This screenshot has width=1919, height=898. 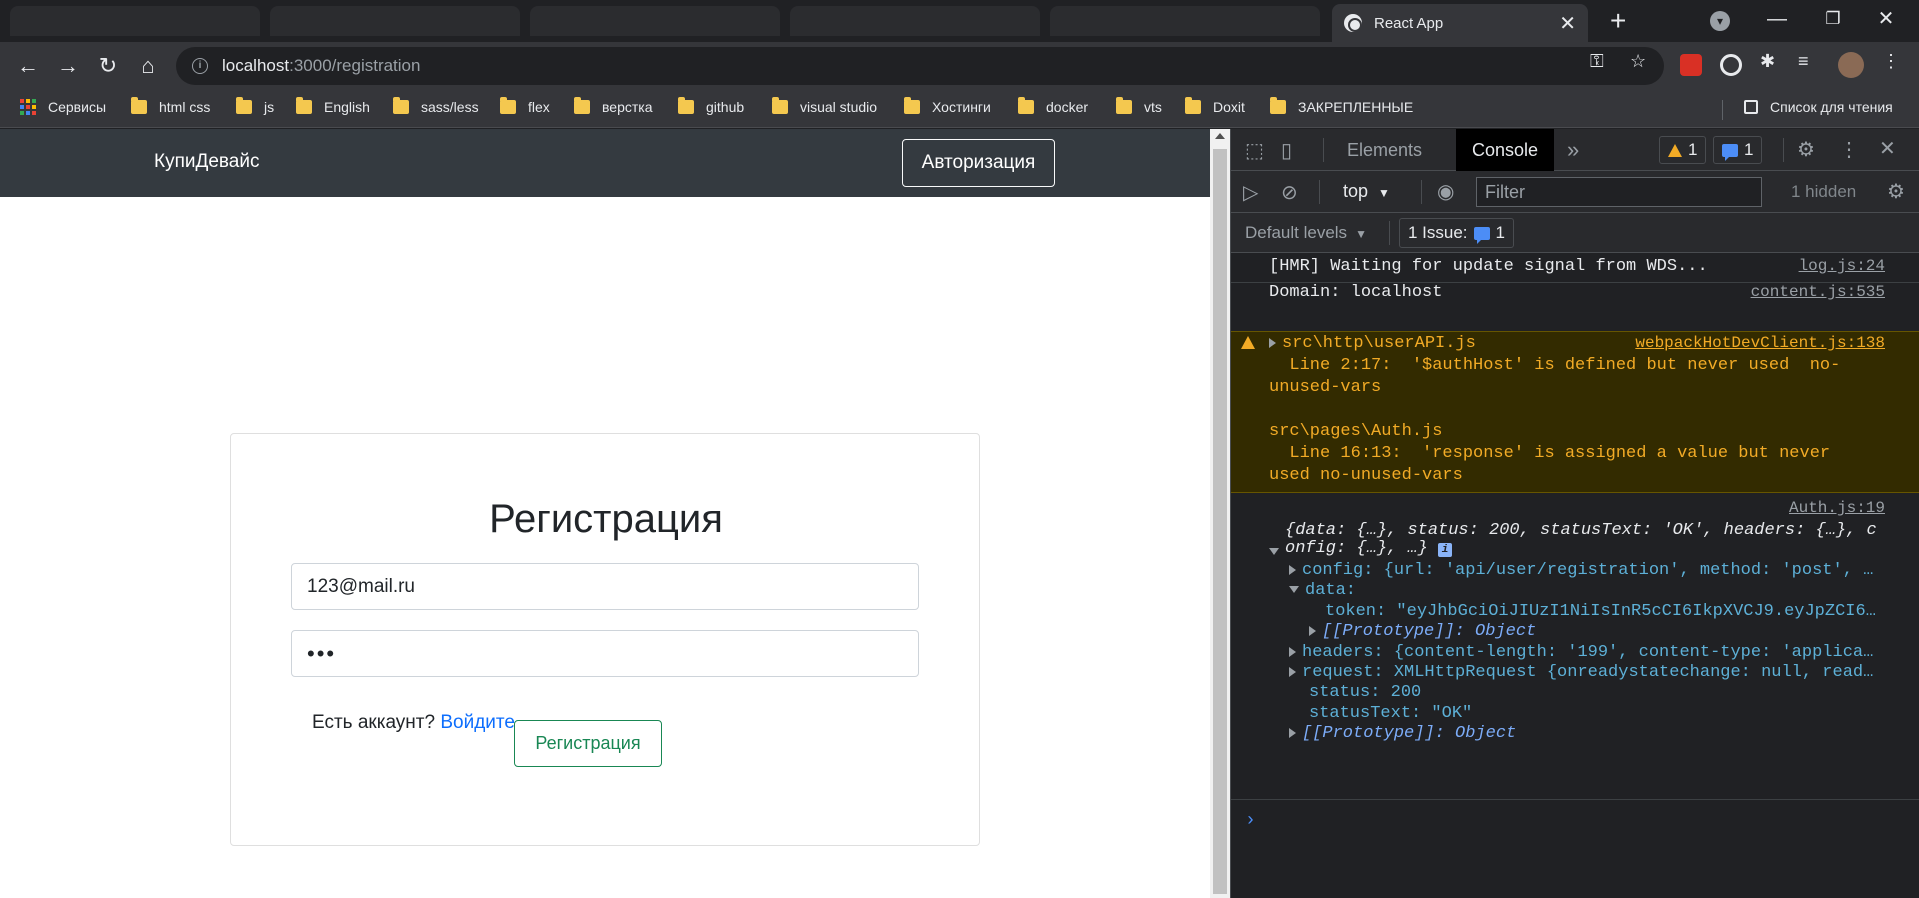 I want to click on scroll-up-icon, so click(x=1220, y=136).